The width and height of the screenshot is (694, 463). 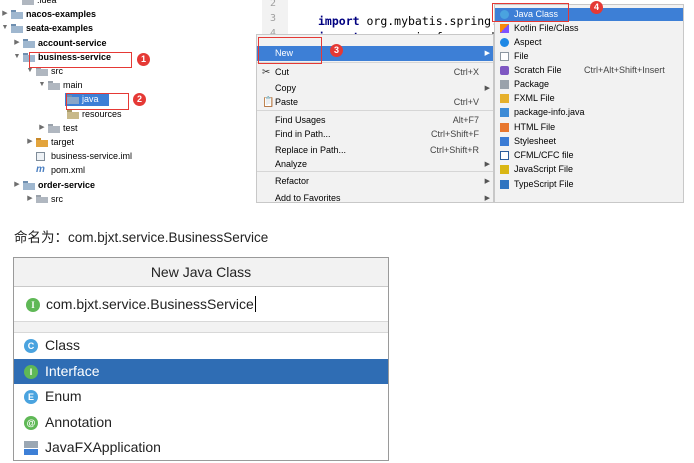 I want to click on menu-item-cut: ✂ Cut Ctrl+X, so click(x=375, y=72).